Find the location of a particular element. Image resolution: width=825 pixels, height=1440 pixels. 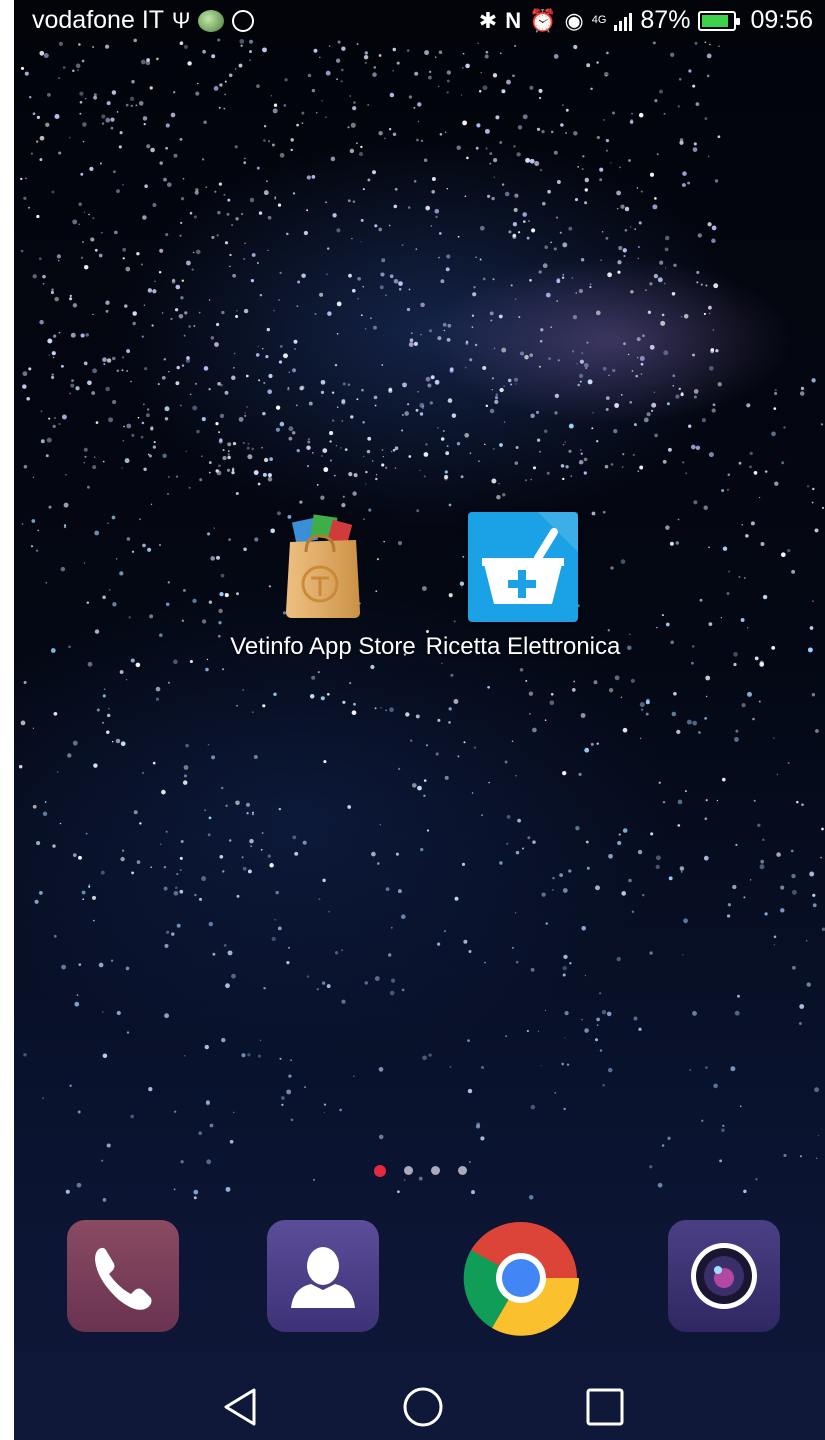

dock-contacts-button is located at coordinates (323, 1276).